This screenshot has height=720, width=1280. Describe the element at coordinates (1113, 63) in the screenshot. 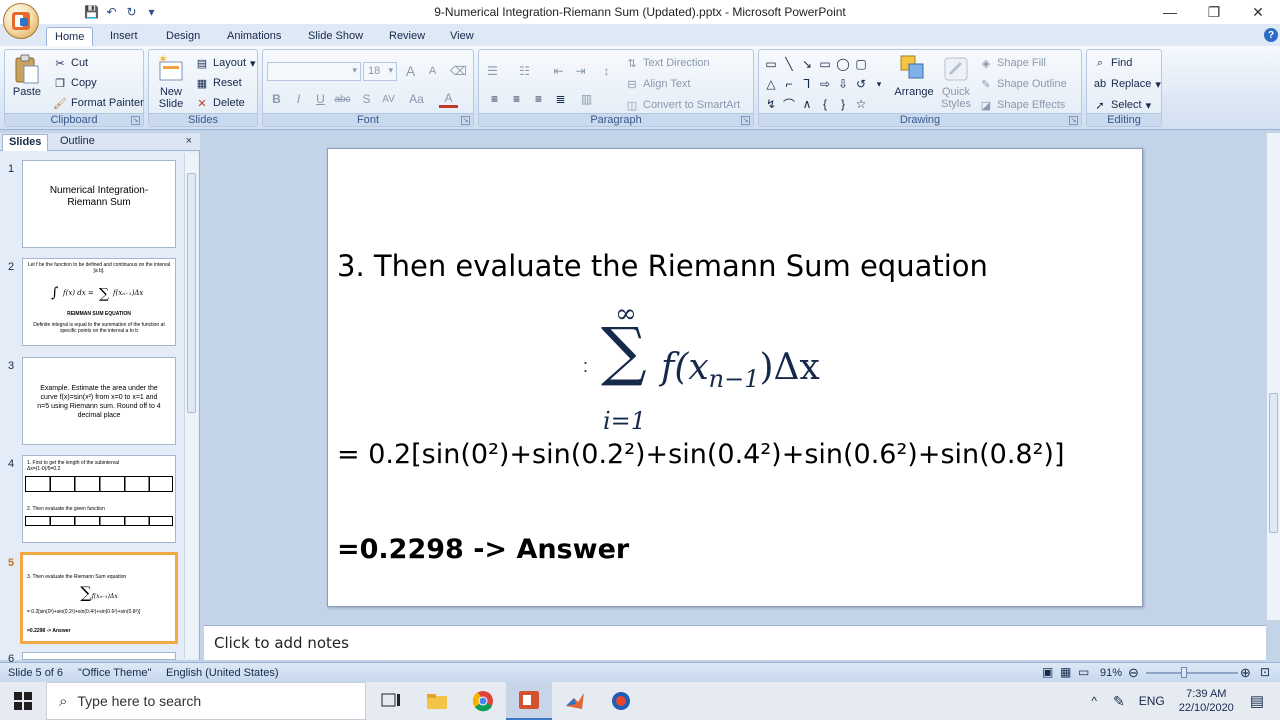

I see `find-button: ⌕ Find` at that location.